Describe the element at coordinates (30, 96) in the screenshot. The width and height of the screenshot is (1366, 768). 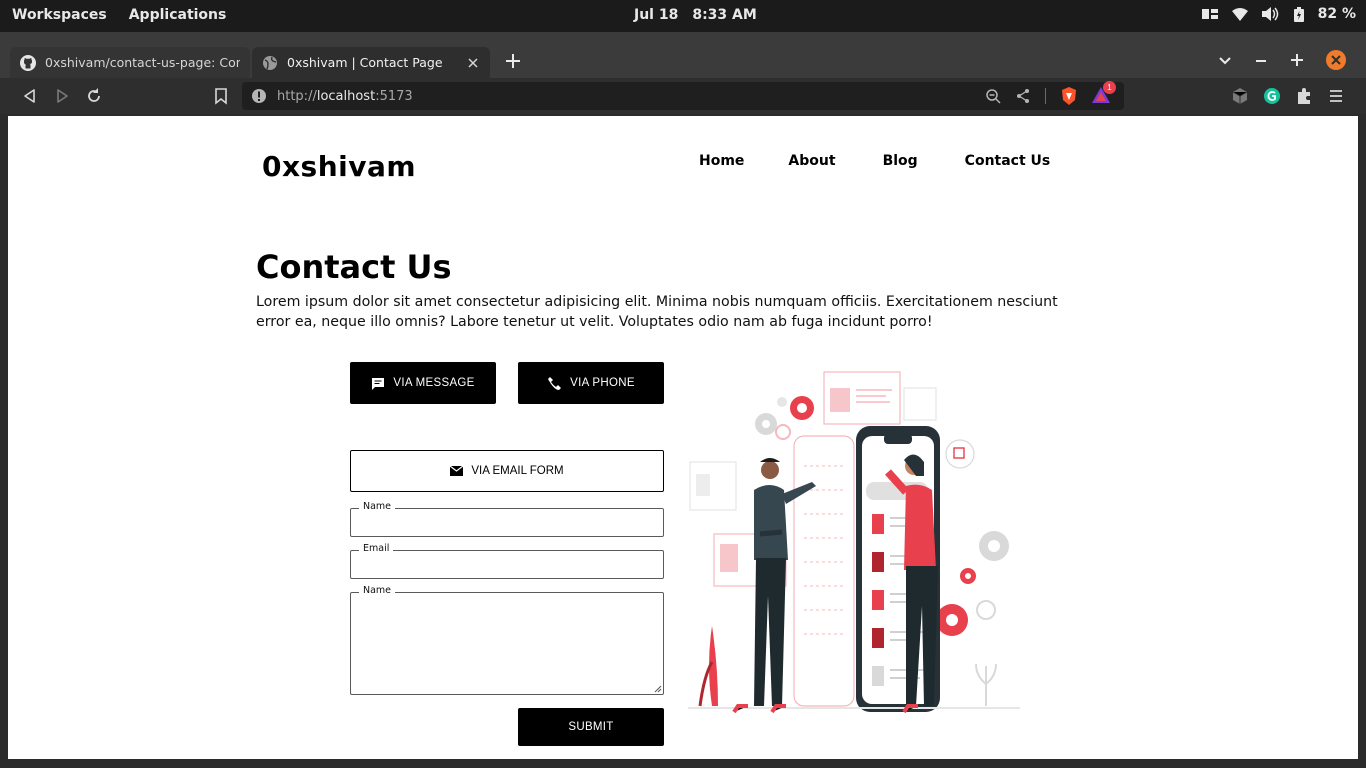
I see `back-icon` at that location.